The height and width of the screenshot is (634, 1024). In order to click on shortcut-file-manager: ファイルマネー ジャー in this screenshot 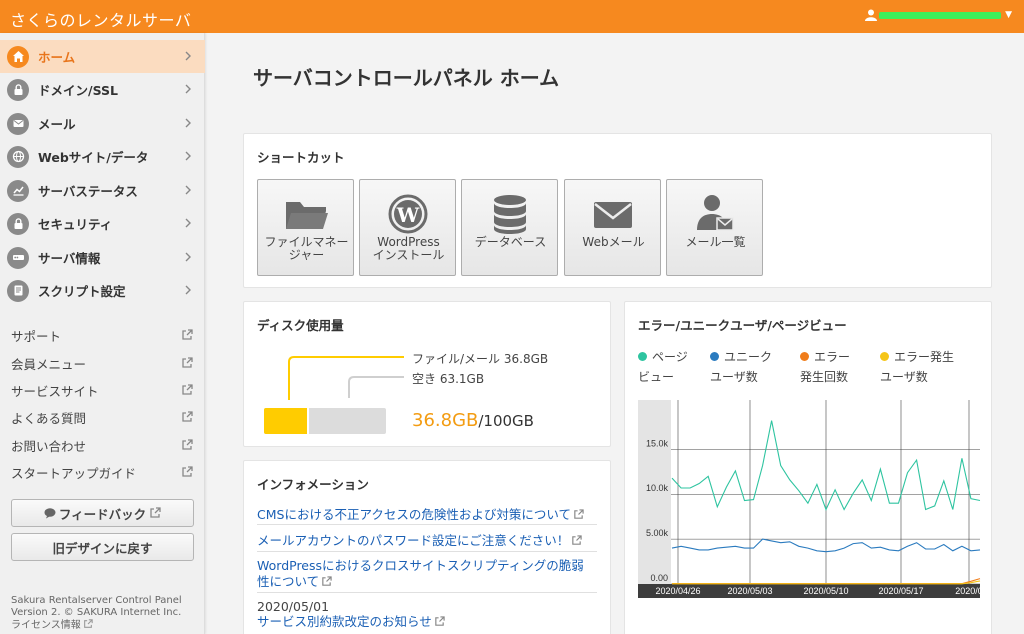, I will do `click(305, 227)`.